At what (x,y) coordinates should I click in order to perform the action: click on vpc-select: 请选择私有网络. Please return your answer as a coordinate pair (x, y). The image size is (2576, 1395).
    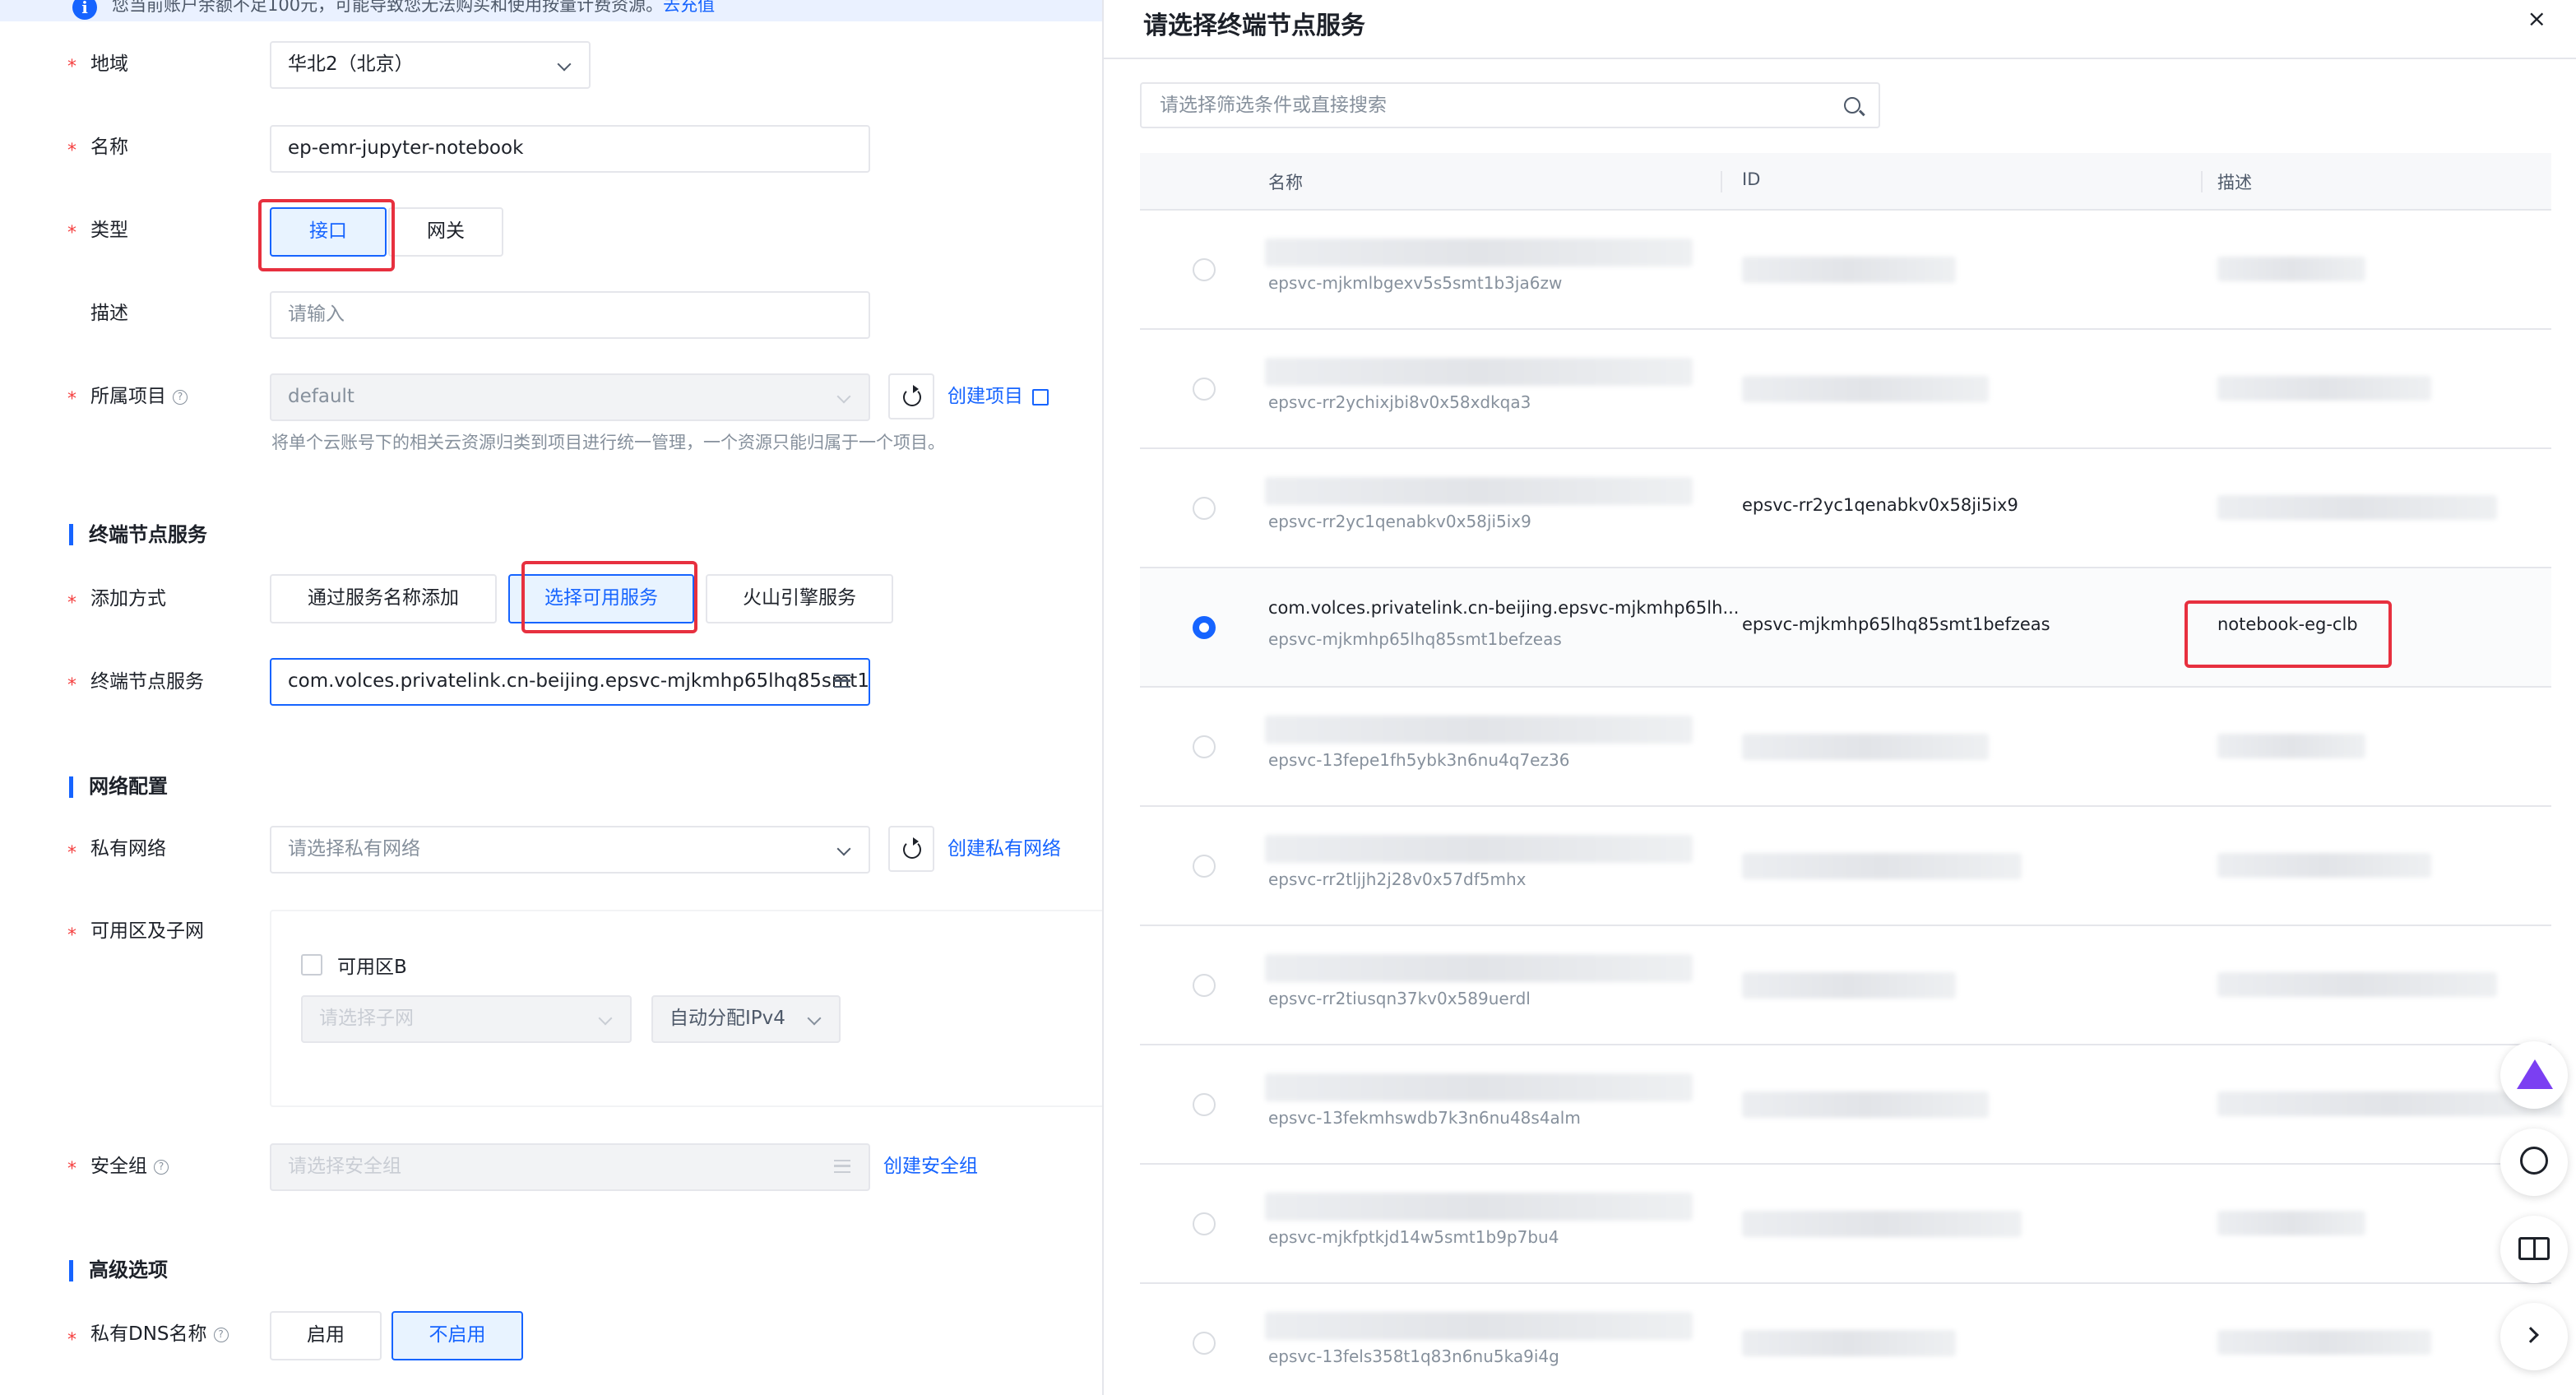
    Looking at the image, I should click on (570, 850).